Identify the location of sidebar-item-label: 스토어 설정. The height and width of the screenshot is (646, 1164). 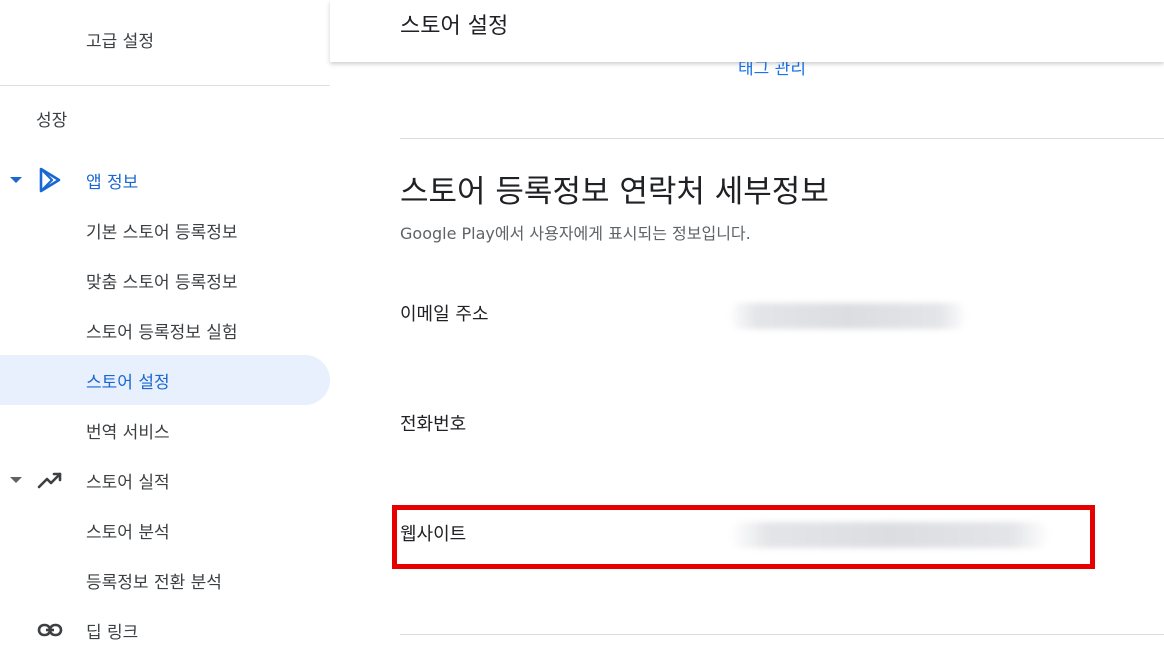
(128, 382).